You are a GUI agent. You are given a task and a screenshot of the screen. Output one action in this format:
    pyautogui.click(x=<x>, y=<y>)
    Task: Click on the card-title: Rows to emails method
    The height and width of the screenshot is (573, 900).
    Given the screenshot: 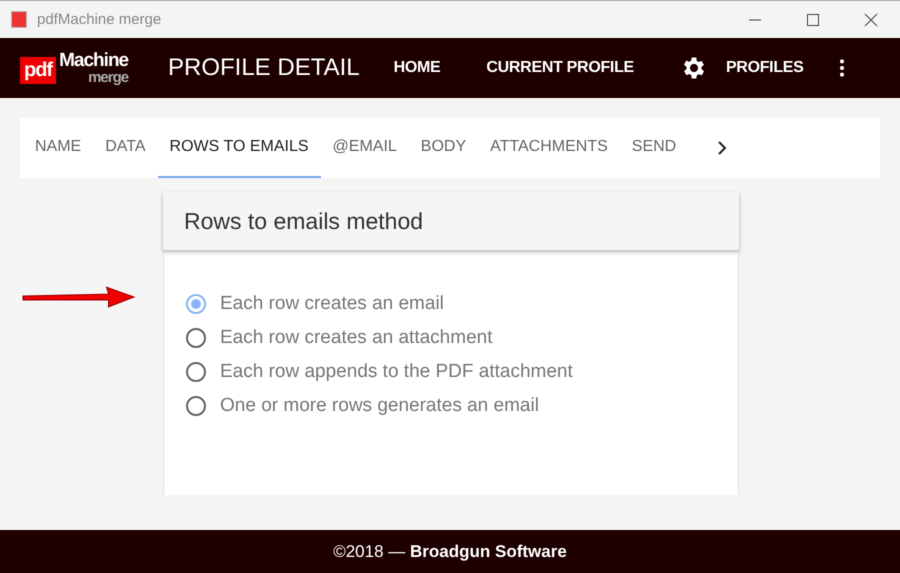 What is the action you would take?
    pyautogui.click(x=304, y=221)
    